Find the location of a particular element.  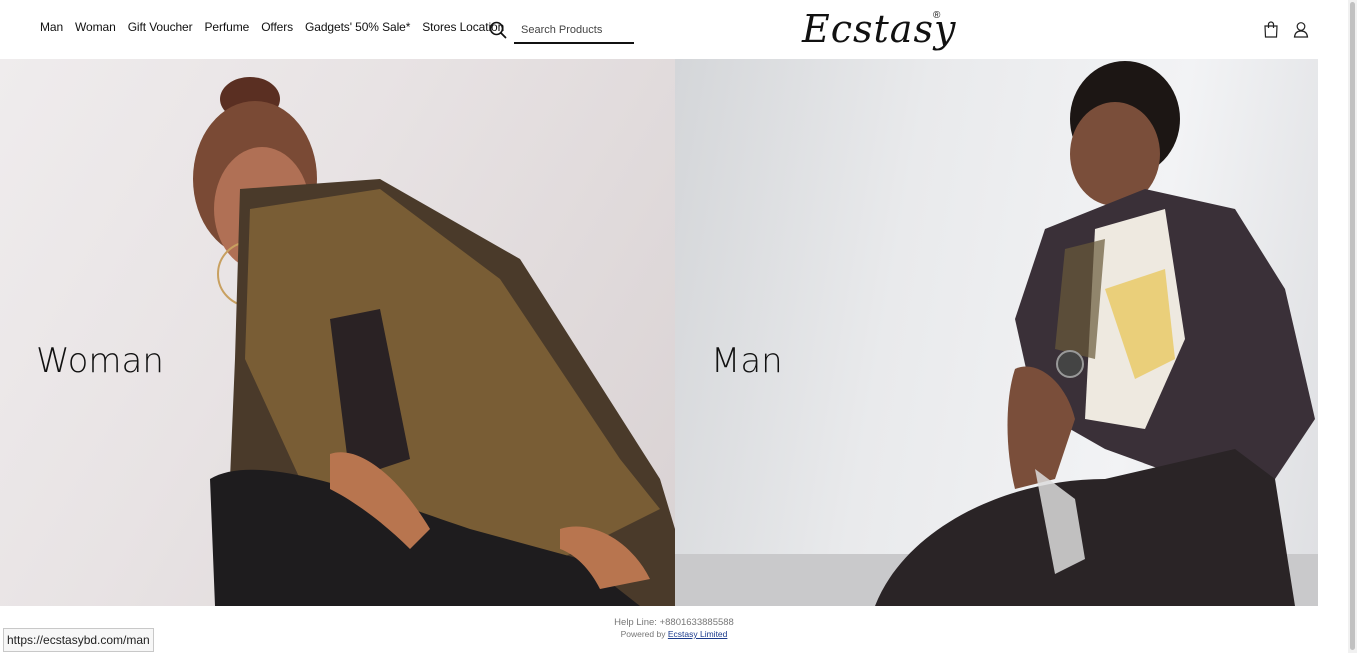

nav-man: Man is located at coordinates (51, 27).